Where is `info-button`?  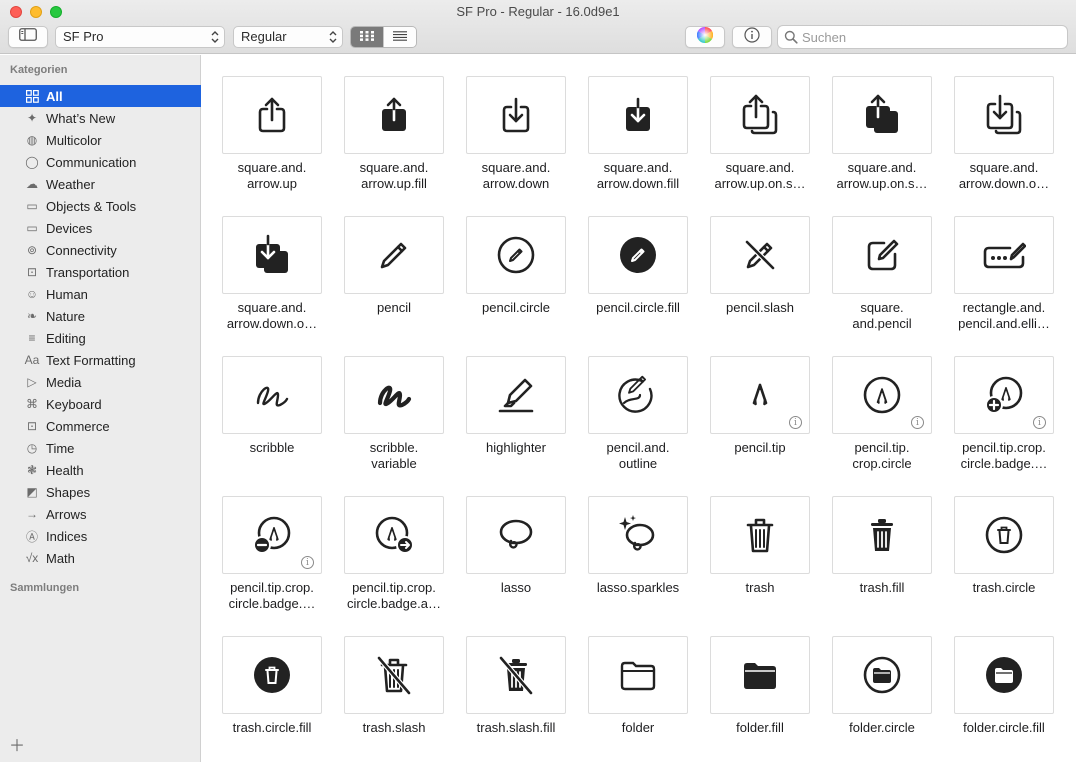
info-button is located at coordinates (752, 37).